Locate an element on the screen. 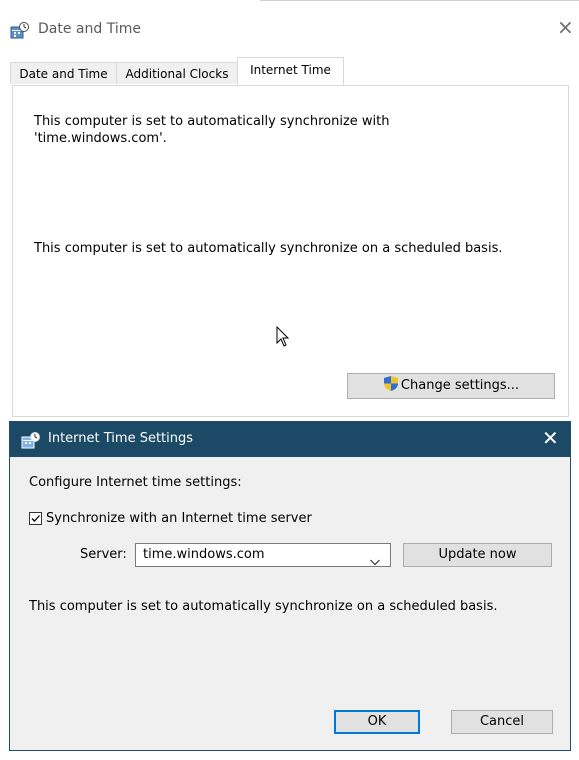  dialog-title: Internet Time Settings is located at coordinates (121, 438).